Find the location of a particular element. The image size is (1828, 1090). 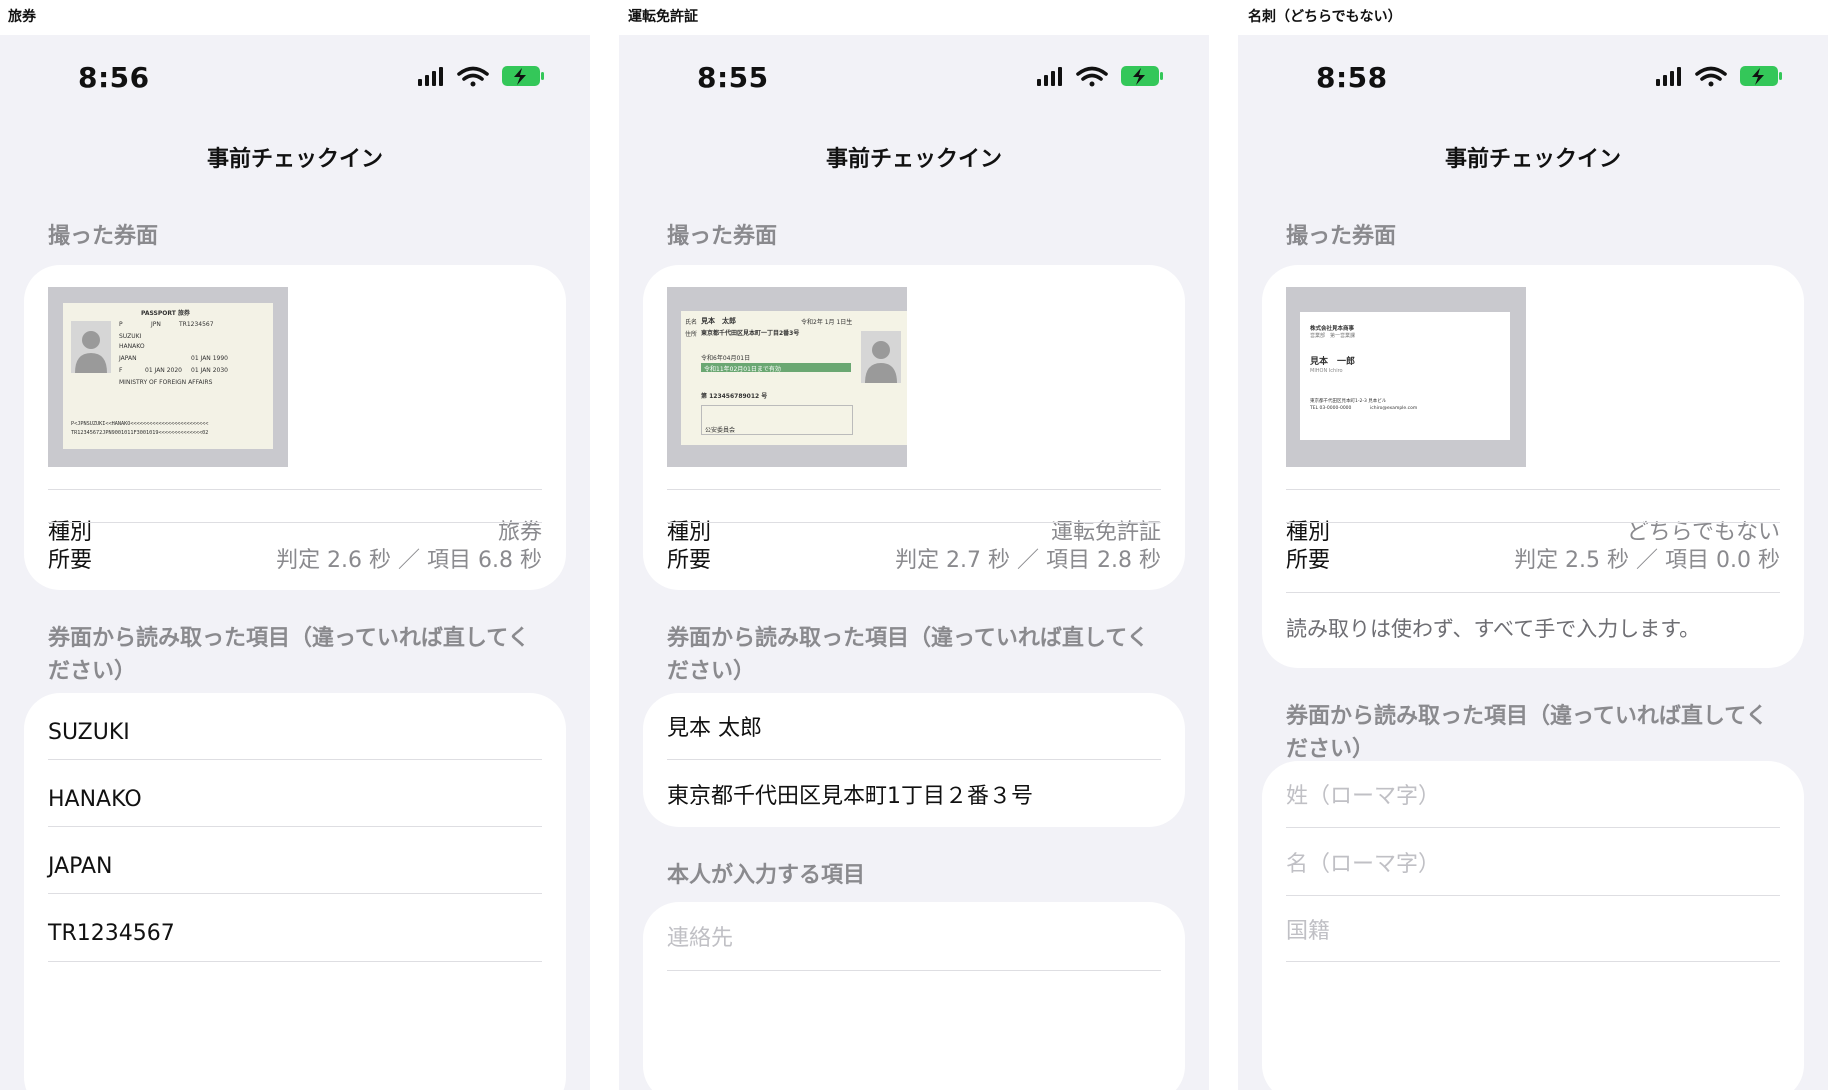

validity-bar: 令和11年02月01日まで有効 is located at coordinates (776, 368).